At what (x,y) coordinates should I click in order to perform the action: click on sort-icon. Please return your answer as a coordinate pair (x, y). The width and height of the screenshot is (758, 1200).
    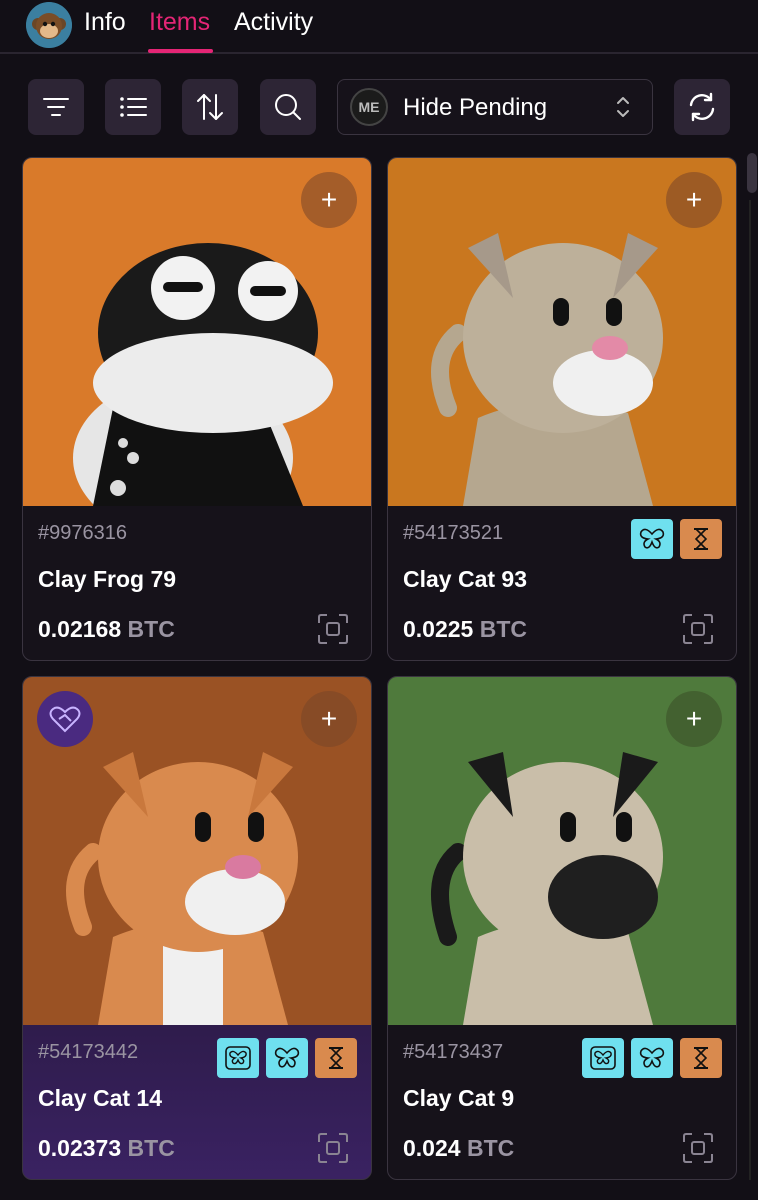
    Looking at the image, I should click on (210, 107).